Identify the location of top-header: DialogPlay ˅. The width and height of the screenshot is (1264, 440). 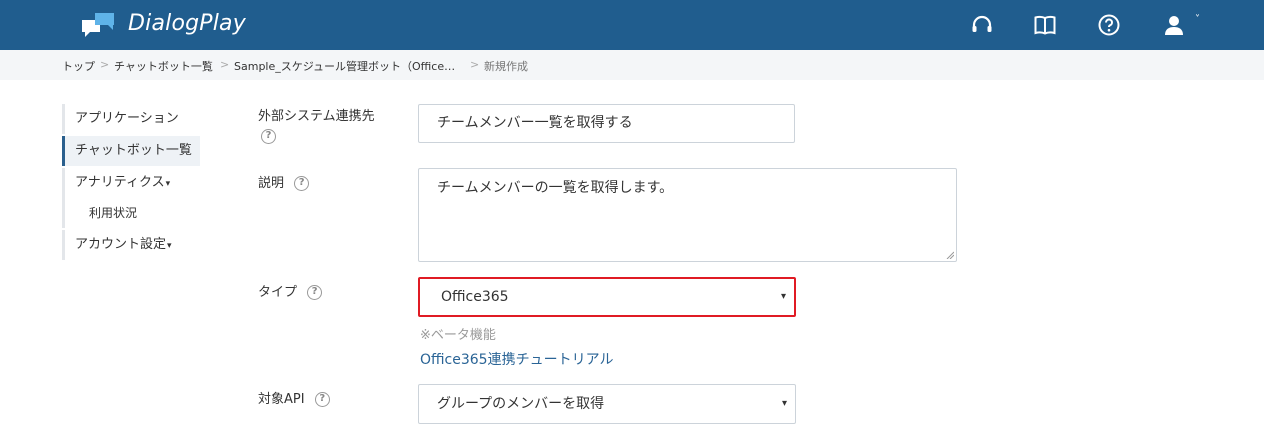
(632, 25).